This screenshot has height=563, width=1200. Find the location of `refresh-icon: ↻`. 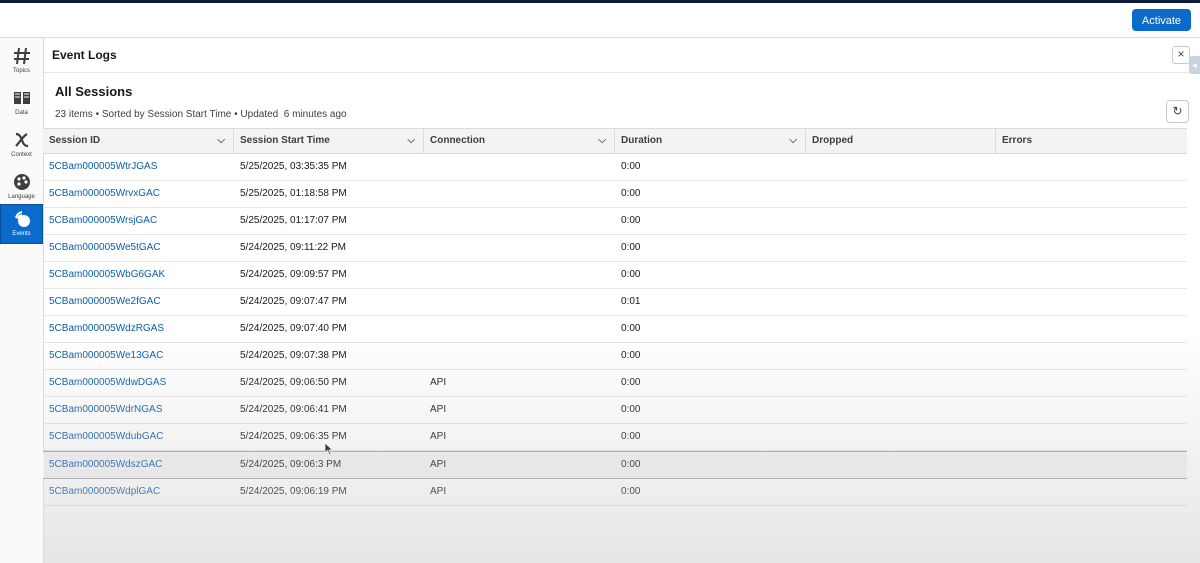

refresh-icon: ↻ is located at coordinates (1177, 111).